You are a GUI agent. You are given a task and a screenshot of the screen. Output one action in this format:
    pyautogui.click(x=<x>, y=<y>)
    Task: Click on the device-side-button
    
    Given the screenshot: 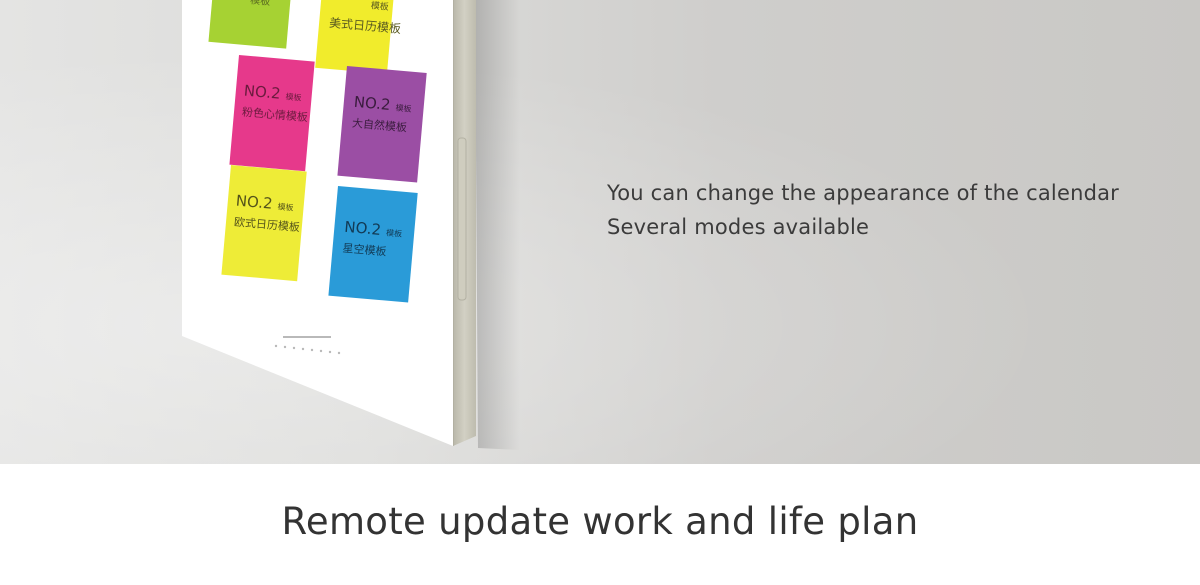 What is the action you would take?
    pyautogui.click(x=462, y=219)
    